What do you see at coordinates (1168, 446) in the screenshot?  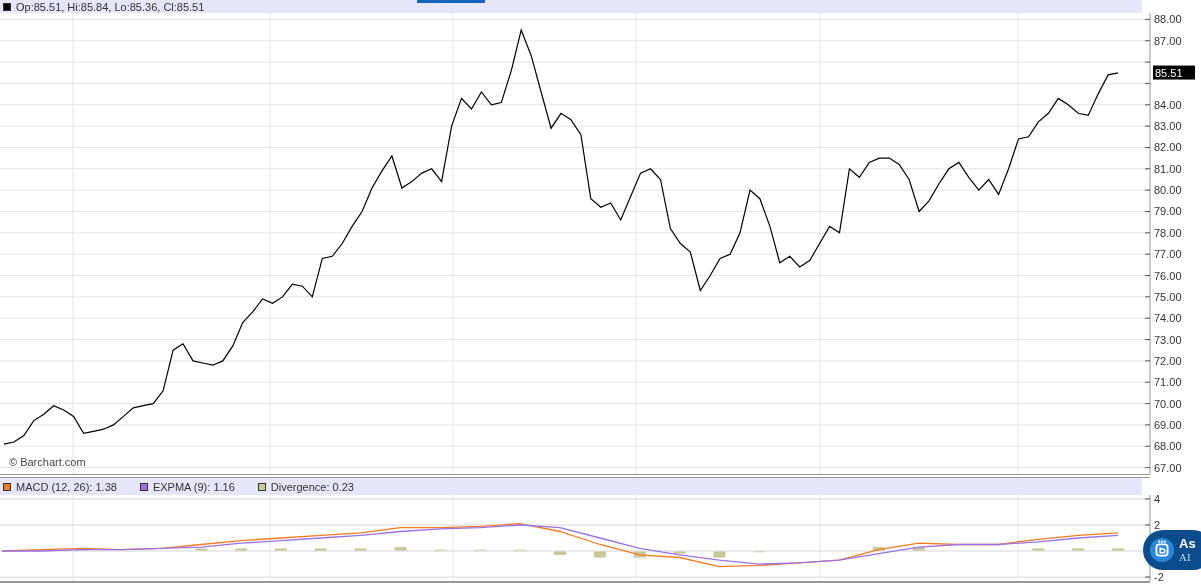 I see `axis-label: 68.00` at bounding box center [1168, 446].